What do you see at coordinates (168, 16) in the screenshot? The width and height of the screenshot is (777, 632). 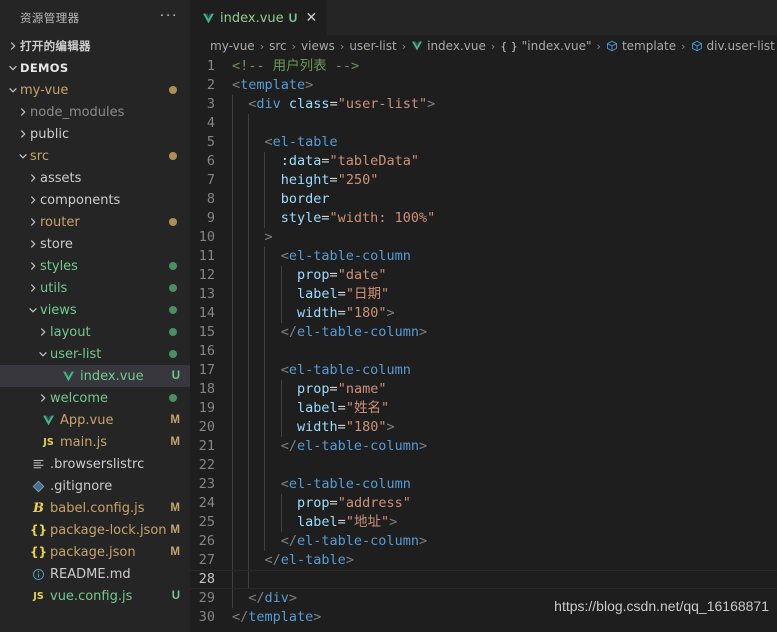 I see `more-actions-icon: ···` at bounding box center [168, 16].